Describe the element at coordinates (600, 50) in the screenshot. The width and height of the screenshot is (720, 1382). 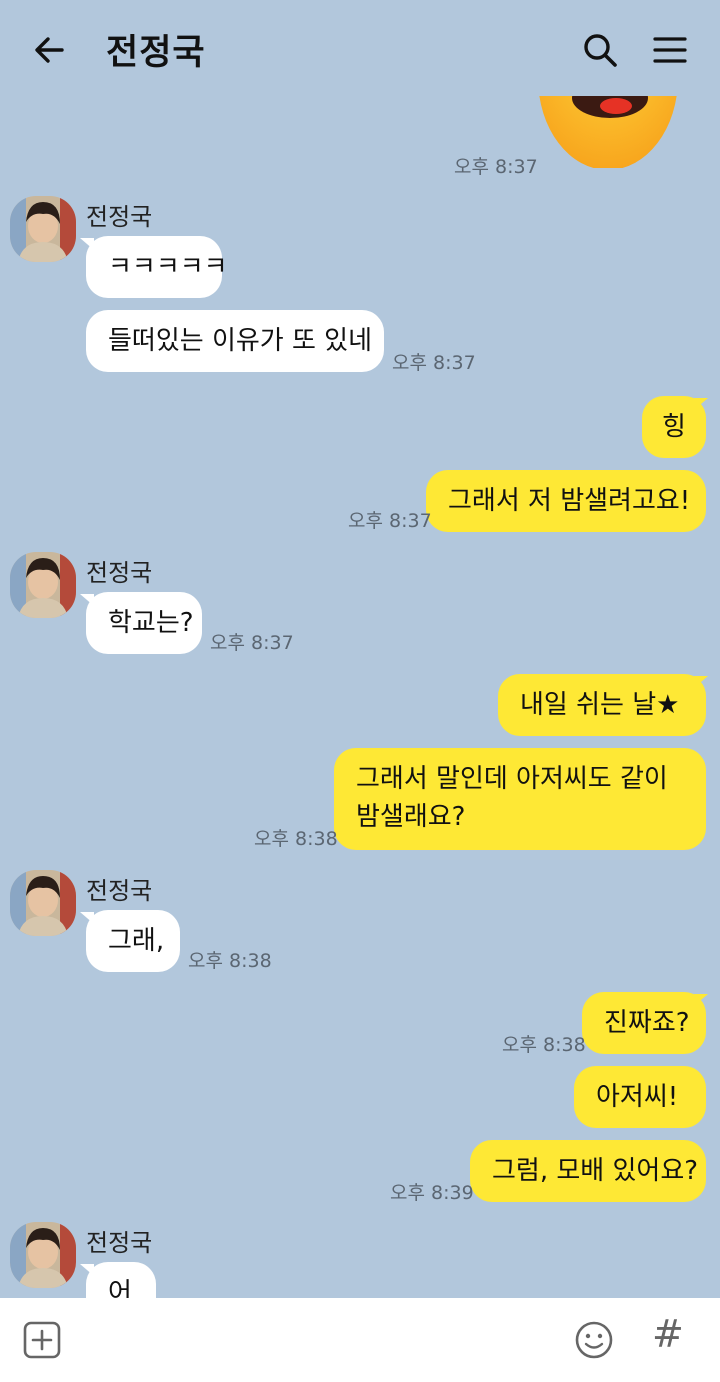
I see `search-icon` at that location.